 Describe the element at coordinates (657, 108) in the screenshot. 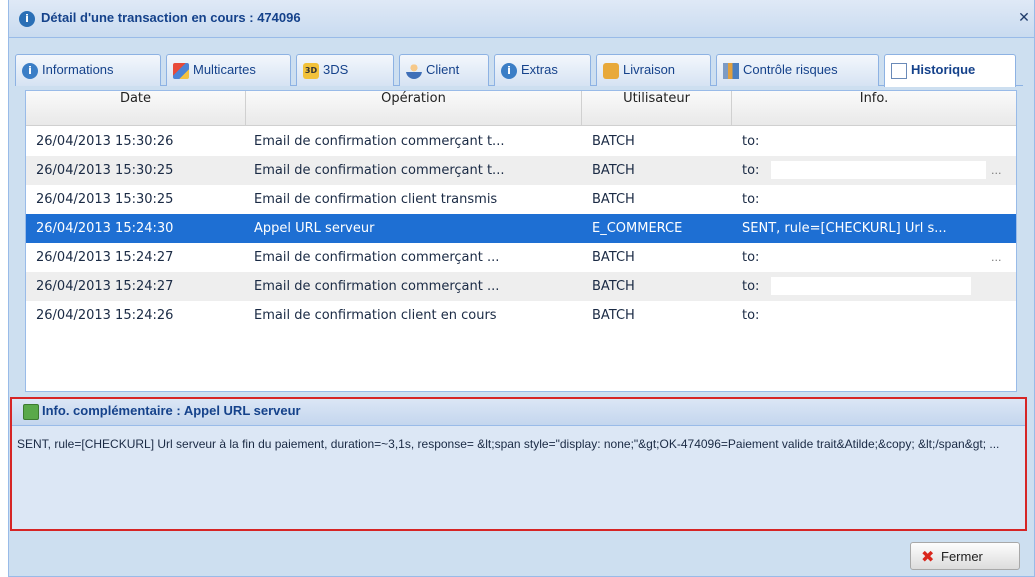

I see `column-header-user: Utilisateur` at that location.